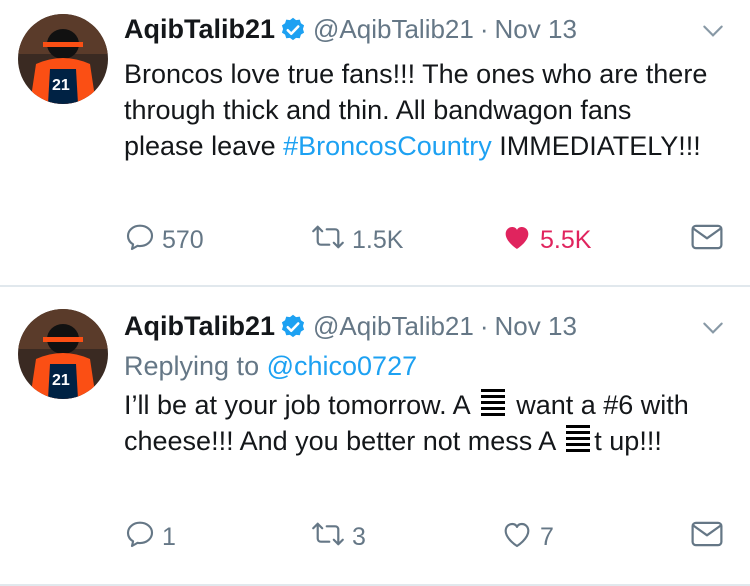  I want to click on tweet-actions: 570 1.5K 5.5K, so click(427, 240).